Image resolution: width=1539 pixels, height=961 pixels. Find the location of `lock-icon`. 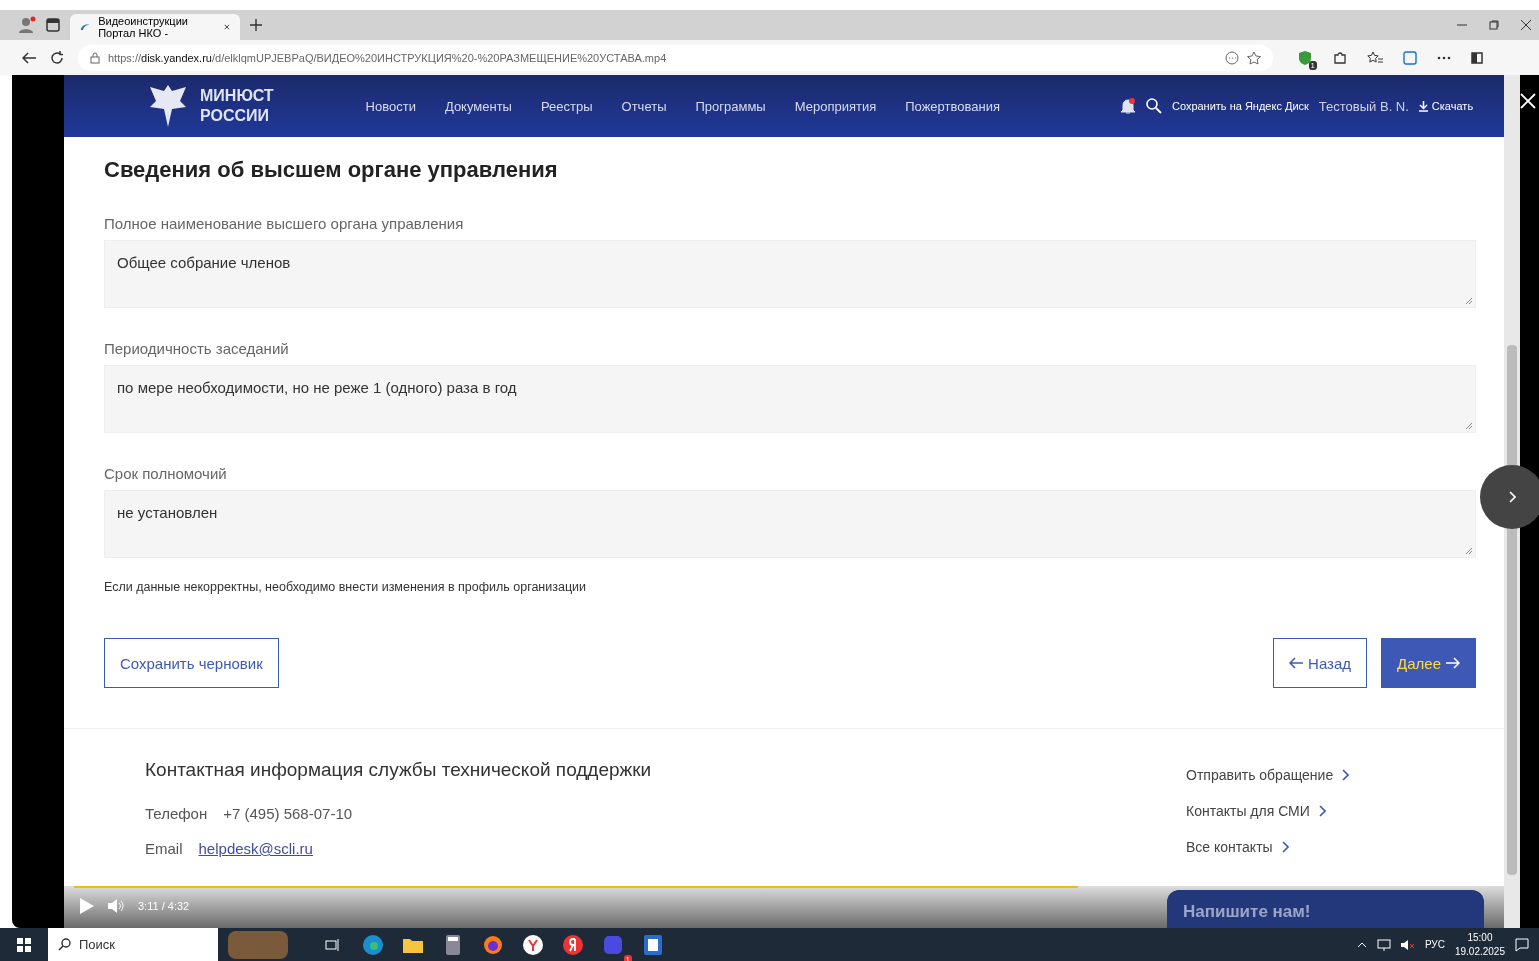

lock-icon is located at coordinates (95, 57).